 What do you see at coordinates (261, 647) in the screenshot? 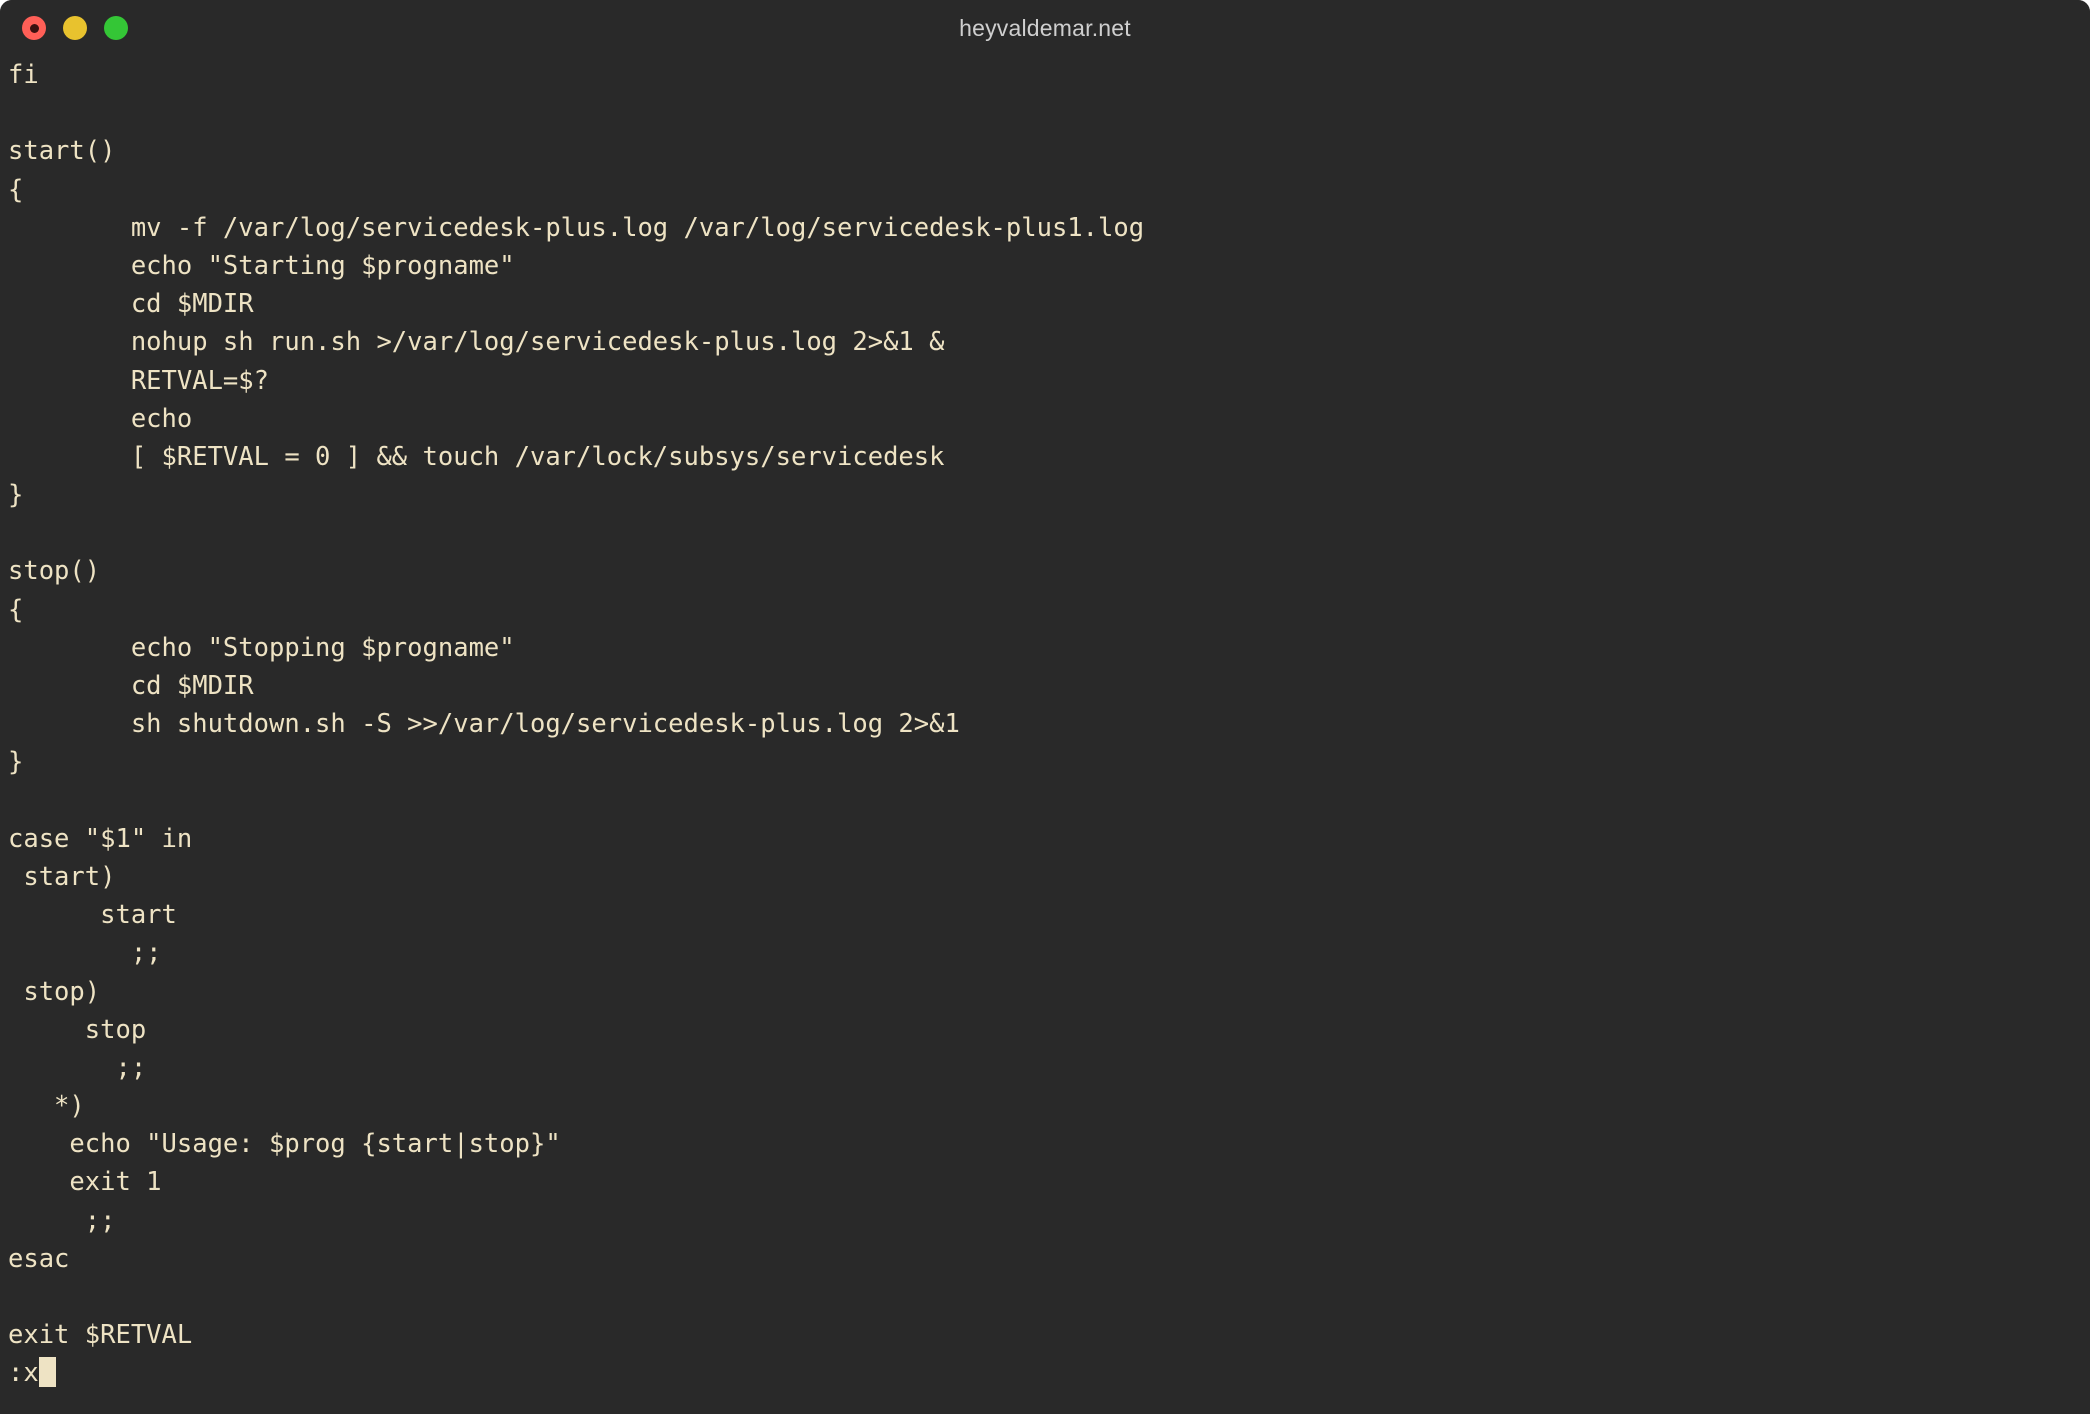
I see `code-line: echo "Stopping $progname"` at bounding box center [261, 647].